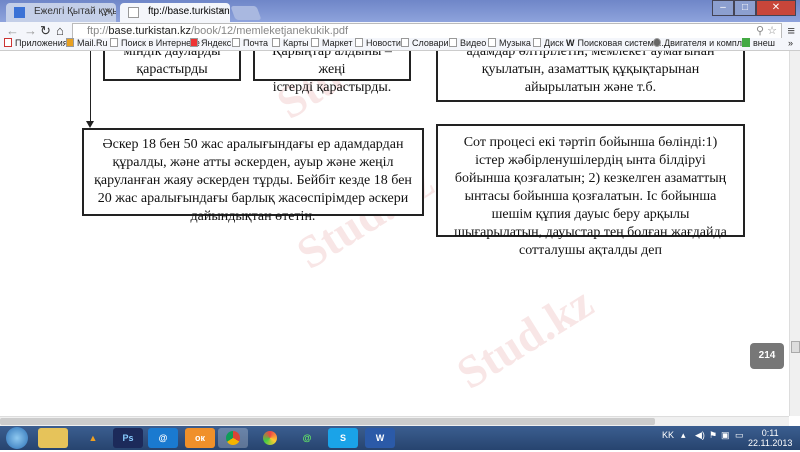 The height and width of the screenshot is (452, 800). I want to click on bookmark-pochta: Почта, so click(250, 43).